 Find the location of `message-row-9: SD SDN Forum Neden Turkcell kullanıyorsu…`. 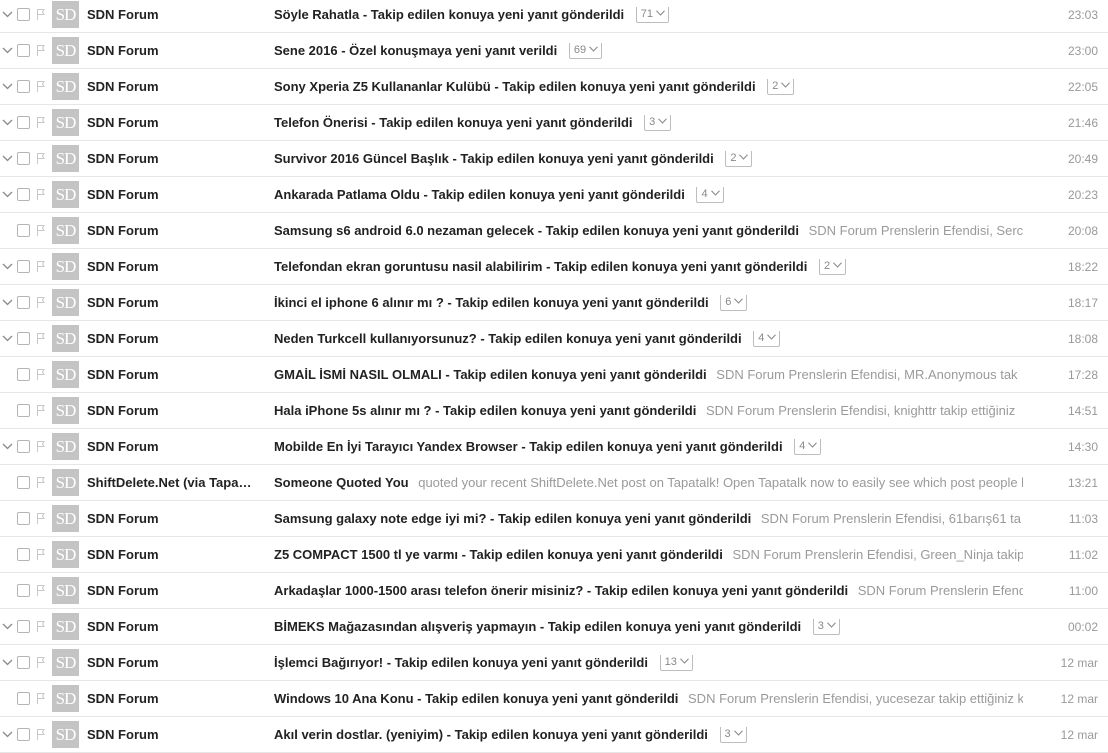

message-row-9: SD SDN Forum Neden Turkcell kullanıyorsu… is located at coordinates (554, 339).